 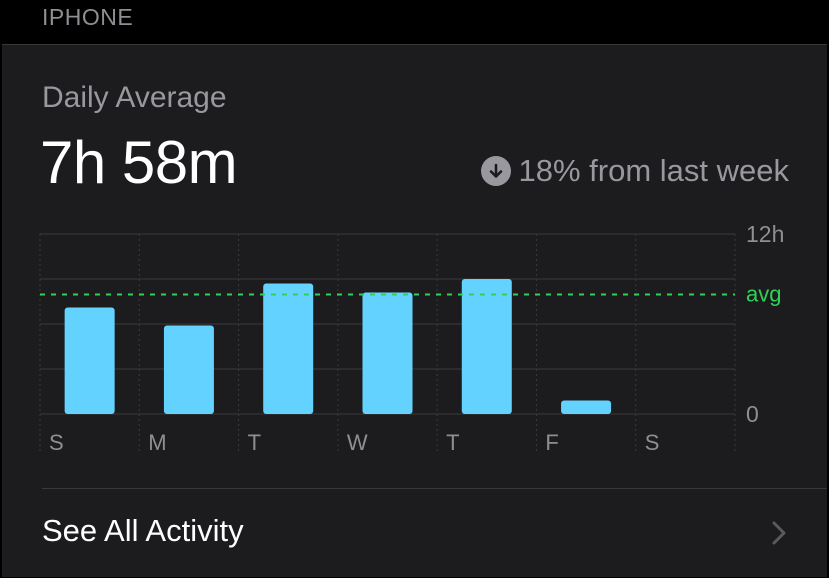 What do you see at coordinates (779, 533) in the screenshot?
I see `chevron-right-icon` at bounding box center [779, 533].